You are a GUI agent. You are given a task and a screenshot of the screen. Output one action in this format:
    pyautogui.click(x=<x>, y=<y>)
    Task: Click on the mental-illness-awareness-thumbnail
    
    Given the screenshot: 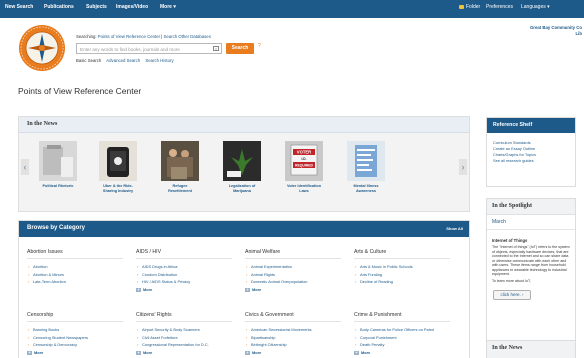 What is the action you would take?
    pyautogui.click(x=366, y=161)
    